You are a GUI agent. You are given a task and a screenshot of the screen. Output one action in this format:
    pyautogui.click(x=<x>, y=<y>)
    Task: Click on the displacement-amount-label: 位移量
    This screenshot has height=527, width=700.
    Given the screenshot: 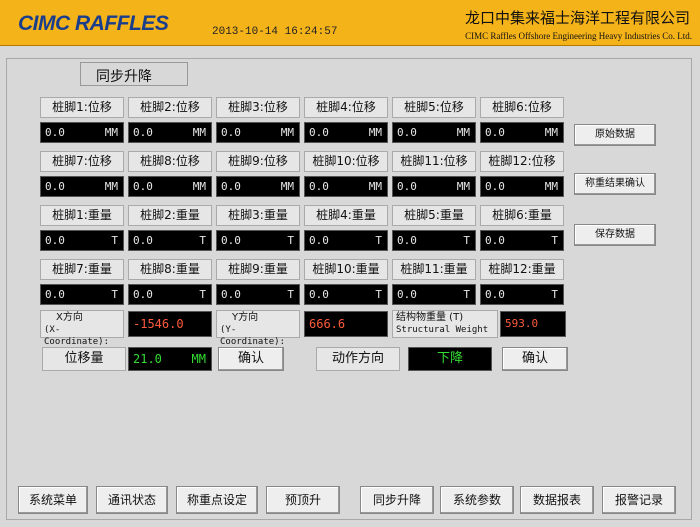 What is the action you would take?
    pyautogui.click(x=84, y=359)
    